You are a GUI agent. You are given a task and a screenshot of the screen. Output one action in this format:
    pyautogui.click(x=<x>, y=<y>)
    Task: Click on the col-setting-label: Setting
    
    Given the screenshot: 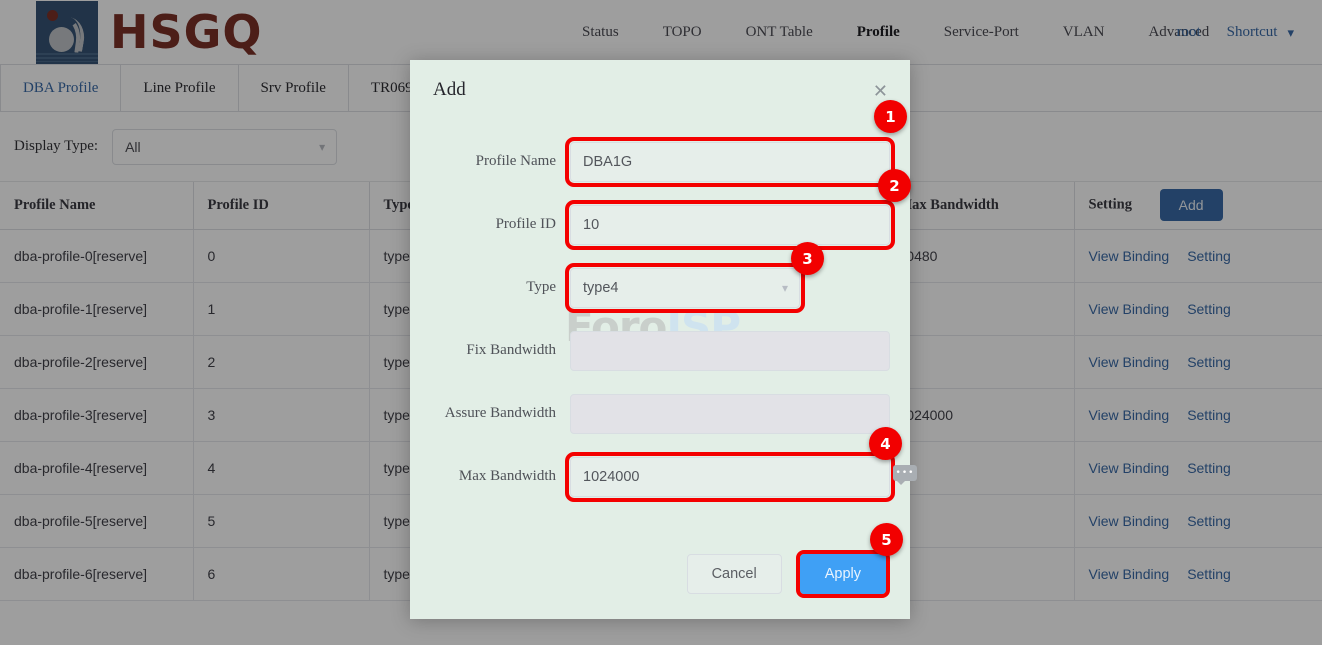 What is the action you would take?
    pyautogui.click(x=1110, y=204)
    